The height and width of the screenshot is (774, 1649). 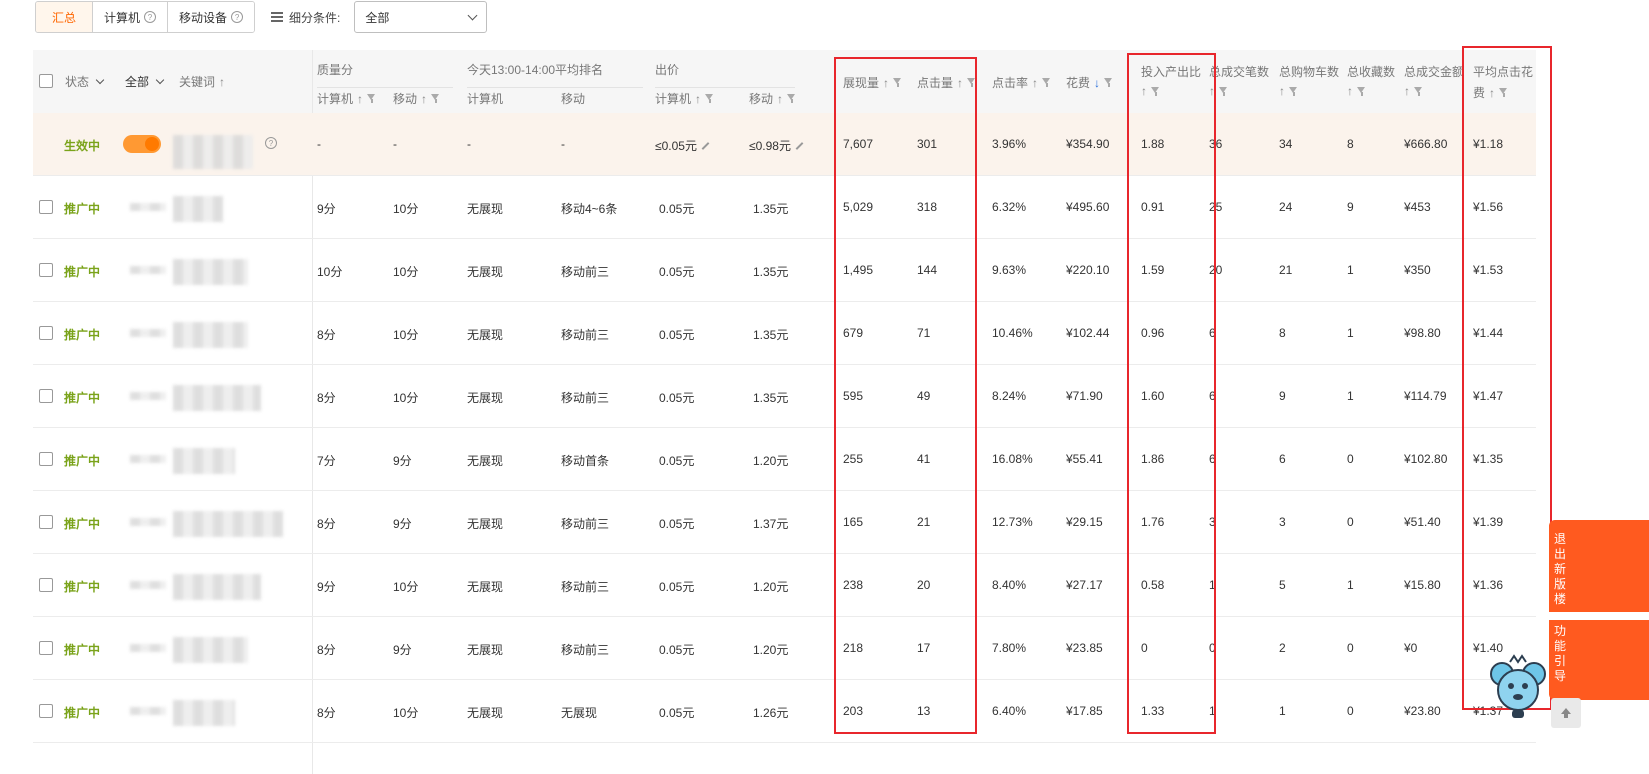 I want to click on side-float-item-2: 功能引导, so click(x=1561, y=654).